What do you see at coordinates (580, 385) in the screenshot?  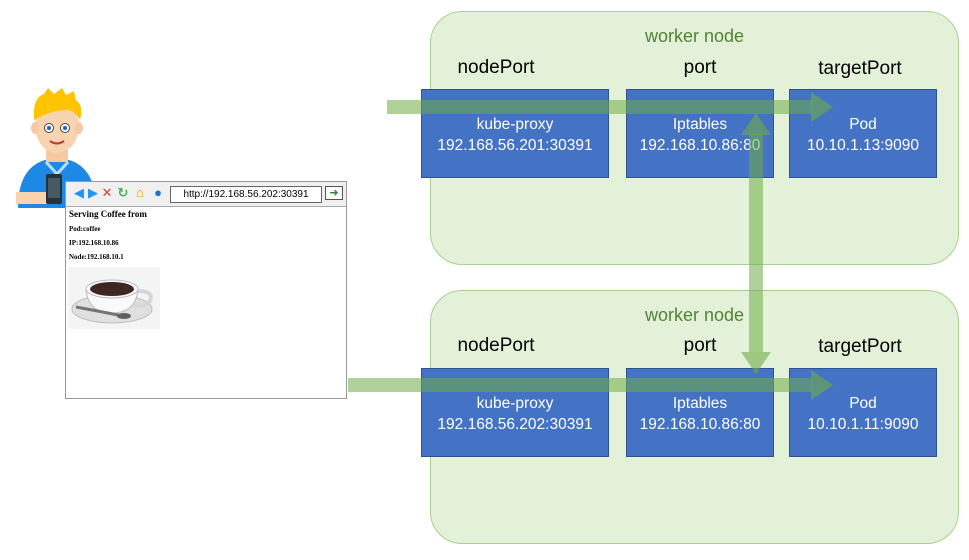 I see `flow-arrow-bottom` at bounding box center [580, 385].